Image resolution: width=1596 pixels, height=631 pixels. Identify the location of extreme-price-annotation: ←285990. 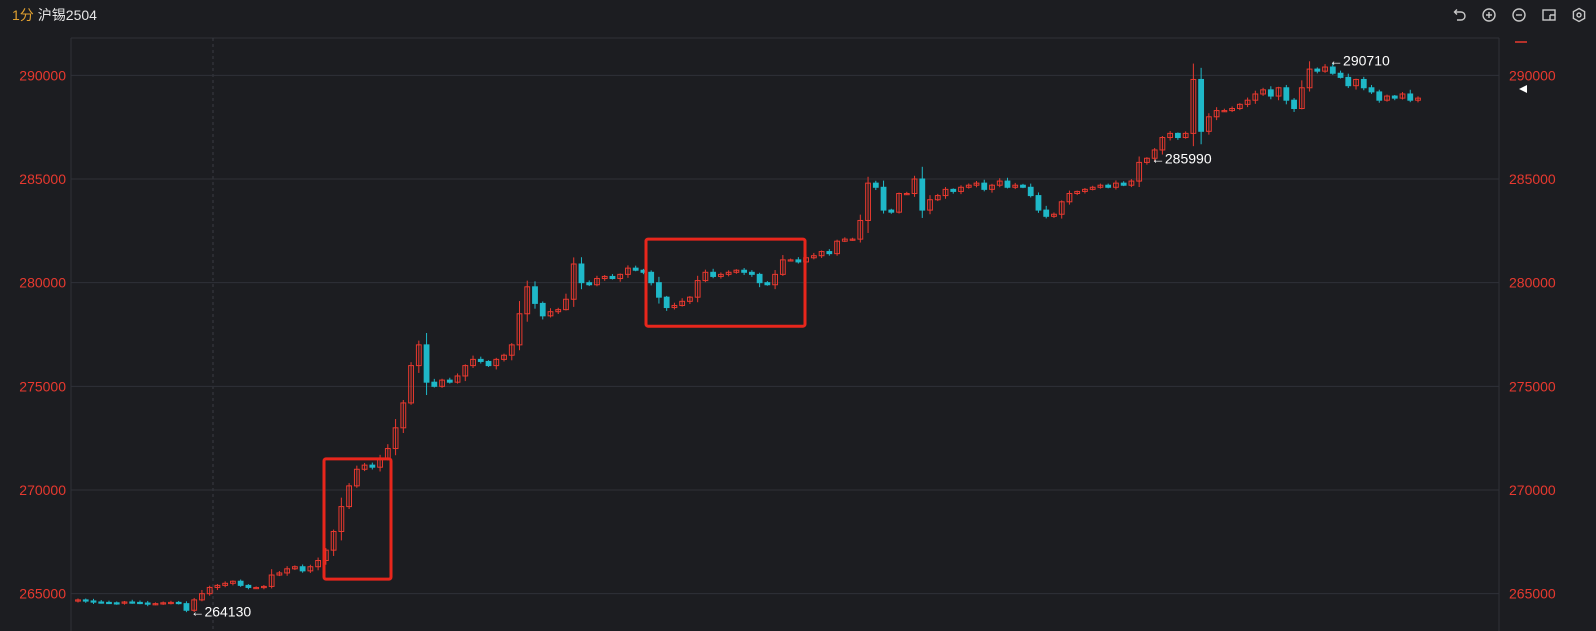
(1181, 158).